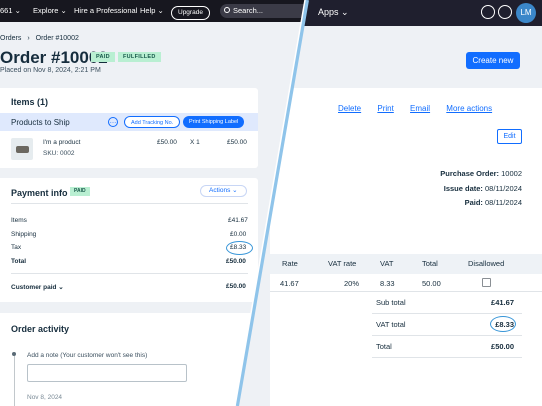 Image resolution: width=542 pixels, height=406 pixels. I want to click on item-price: £50.00, so click(167, 142).